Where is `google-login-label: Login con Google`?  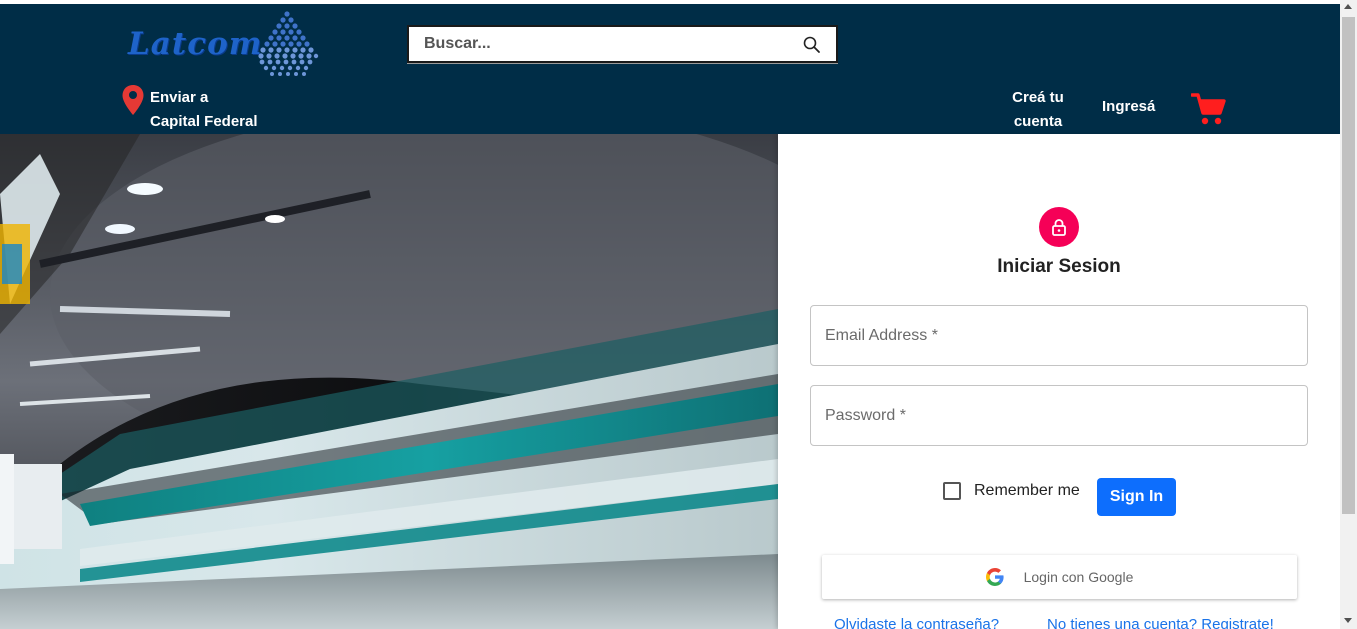
google-login-label: Login con Google is located at coordinates (1078, 577).